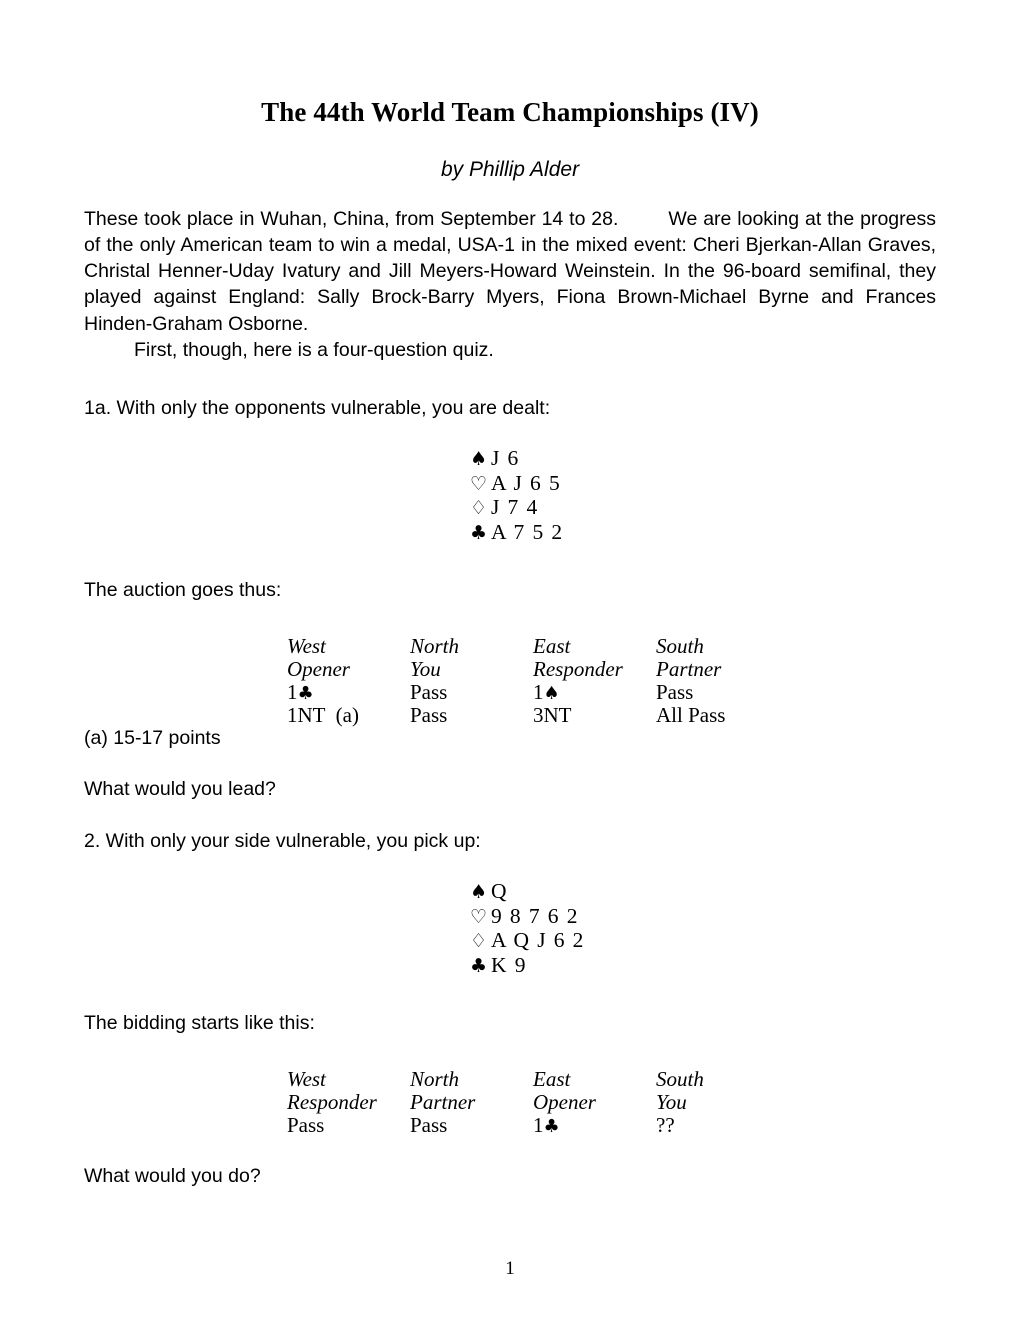  Describe the element at coordinates (526, 482) in the screenshot. I see `hand-ranks: A J 6 5` at that location.